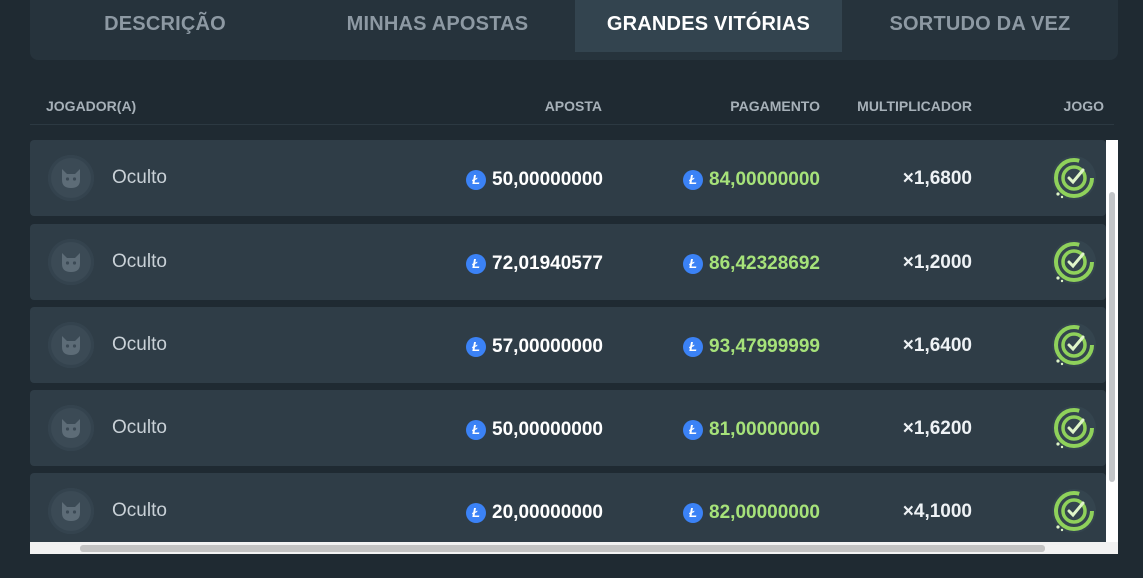  What do you see at coordinates (764, 263) in the screenshot?
I see `payout-value: 86,42328692` at bounding box center [764, 263].